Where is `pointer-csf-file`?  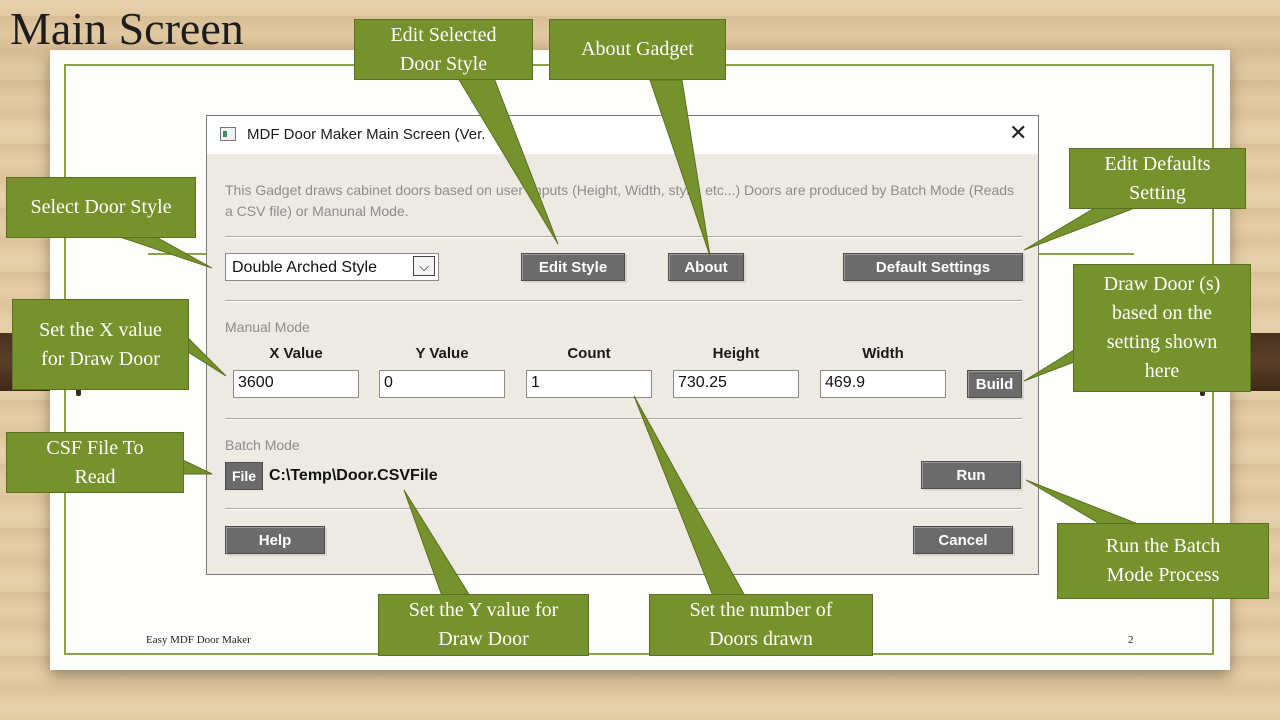 pointer-csf-file is located at coordinates (197, 467).